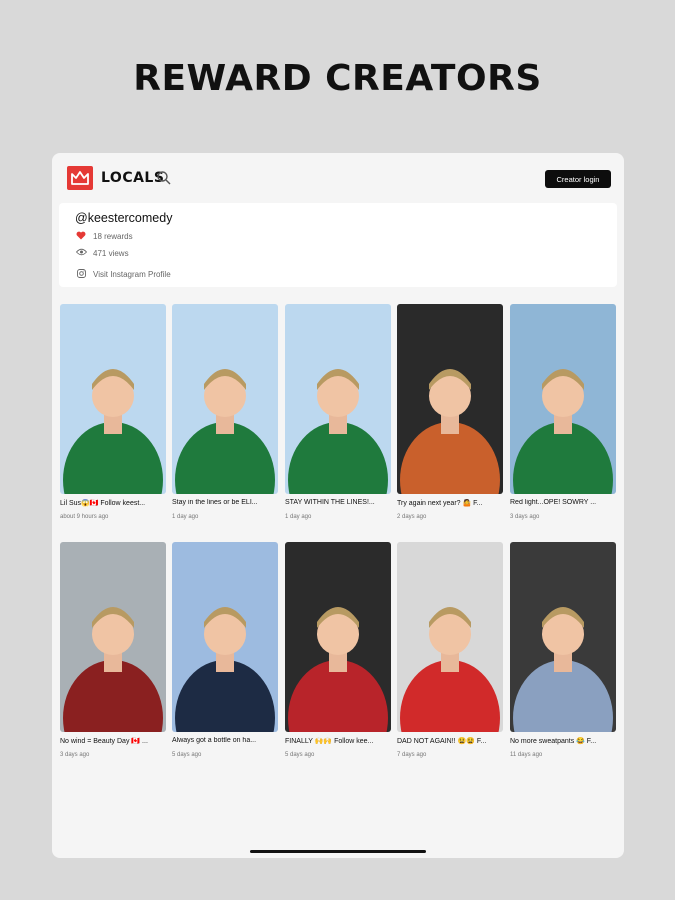  Describe the element at coordinates (81, 236) in the screenshot. I see `heart-icon` at that location.